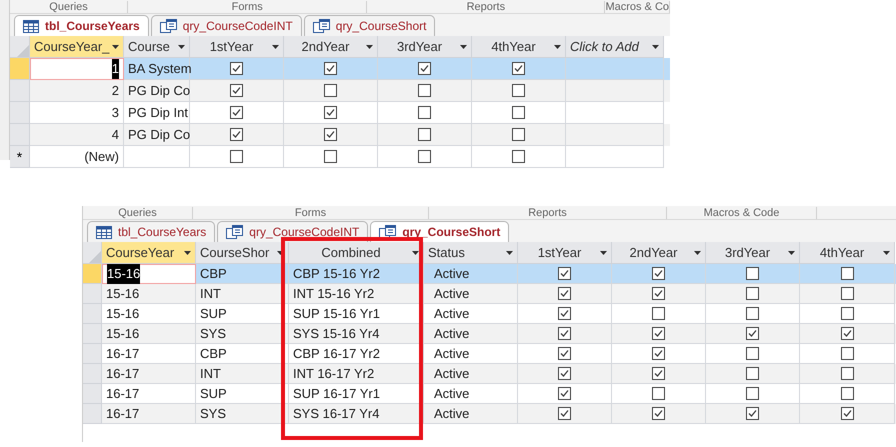 This screenshot has height=447, width=896. I want to click on table-row: 16-17 SYS SYS 16-17 Yr4 Active, so click(489, 414).